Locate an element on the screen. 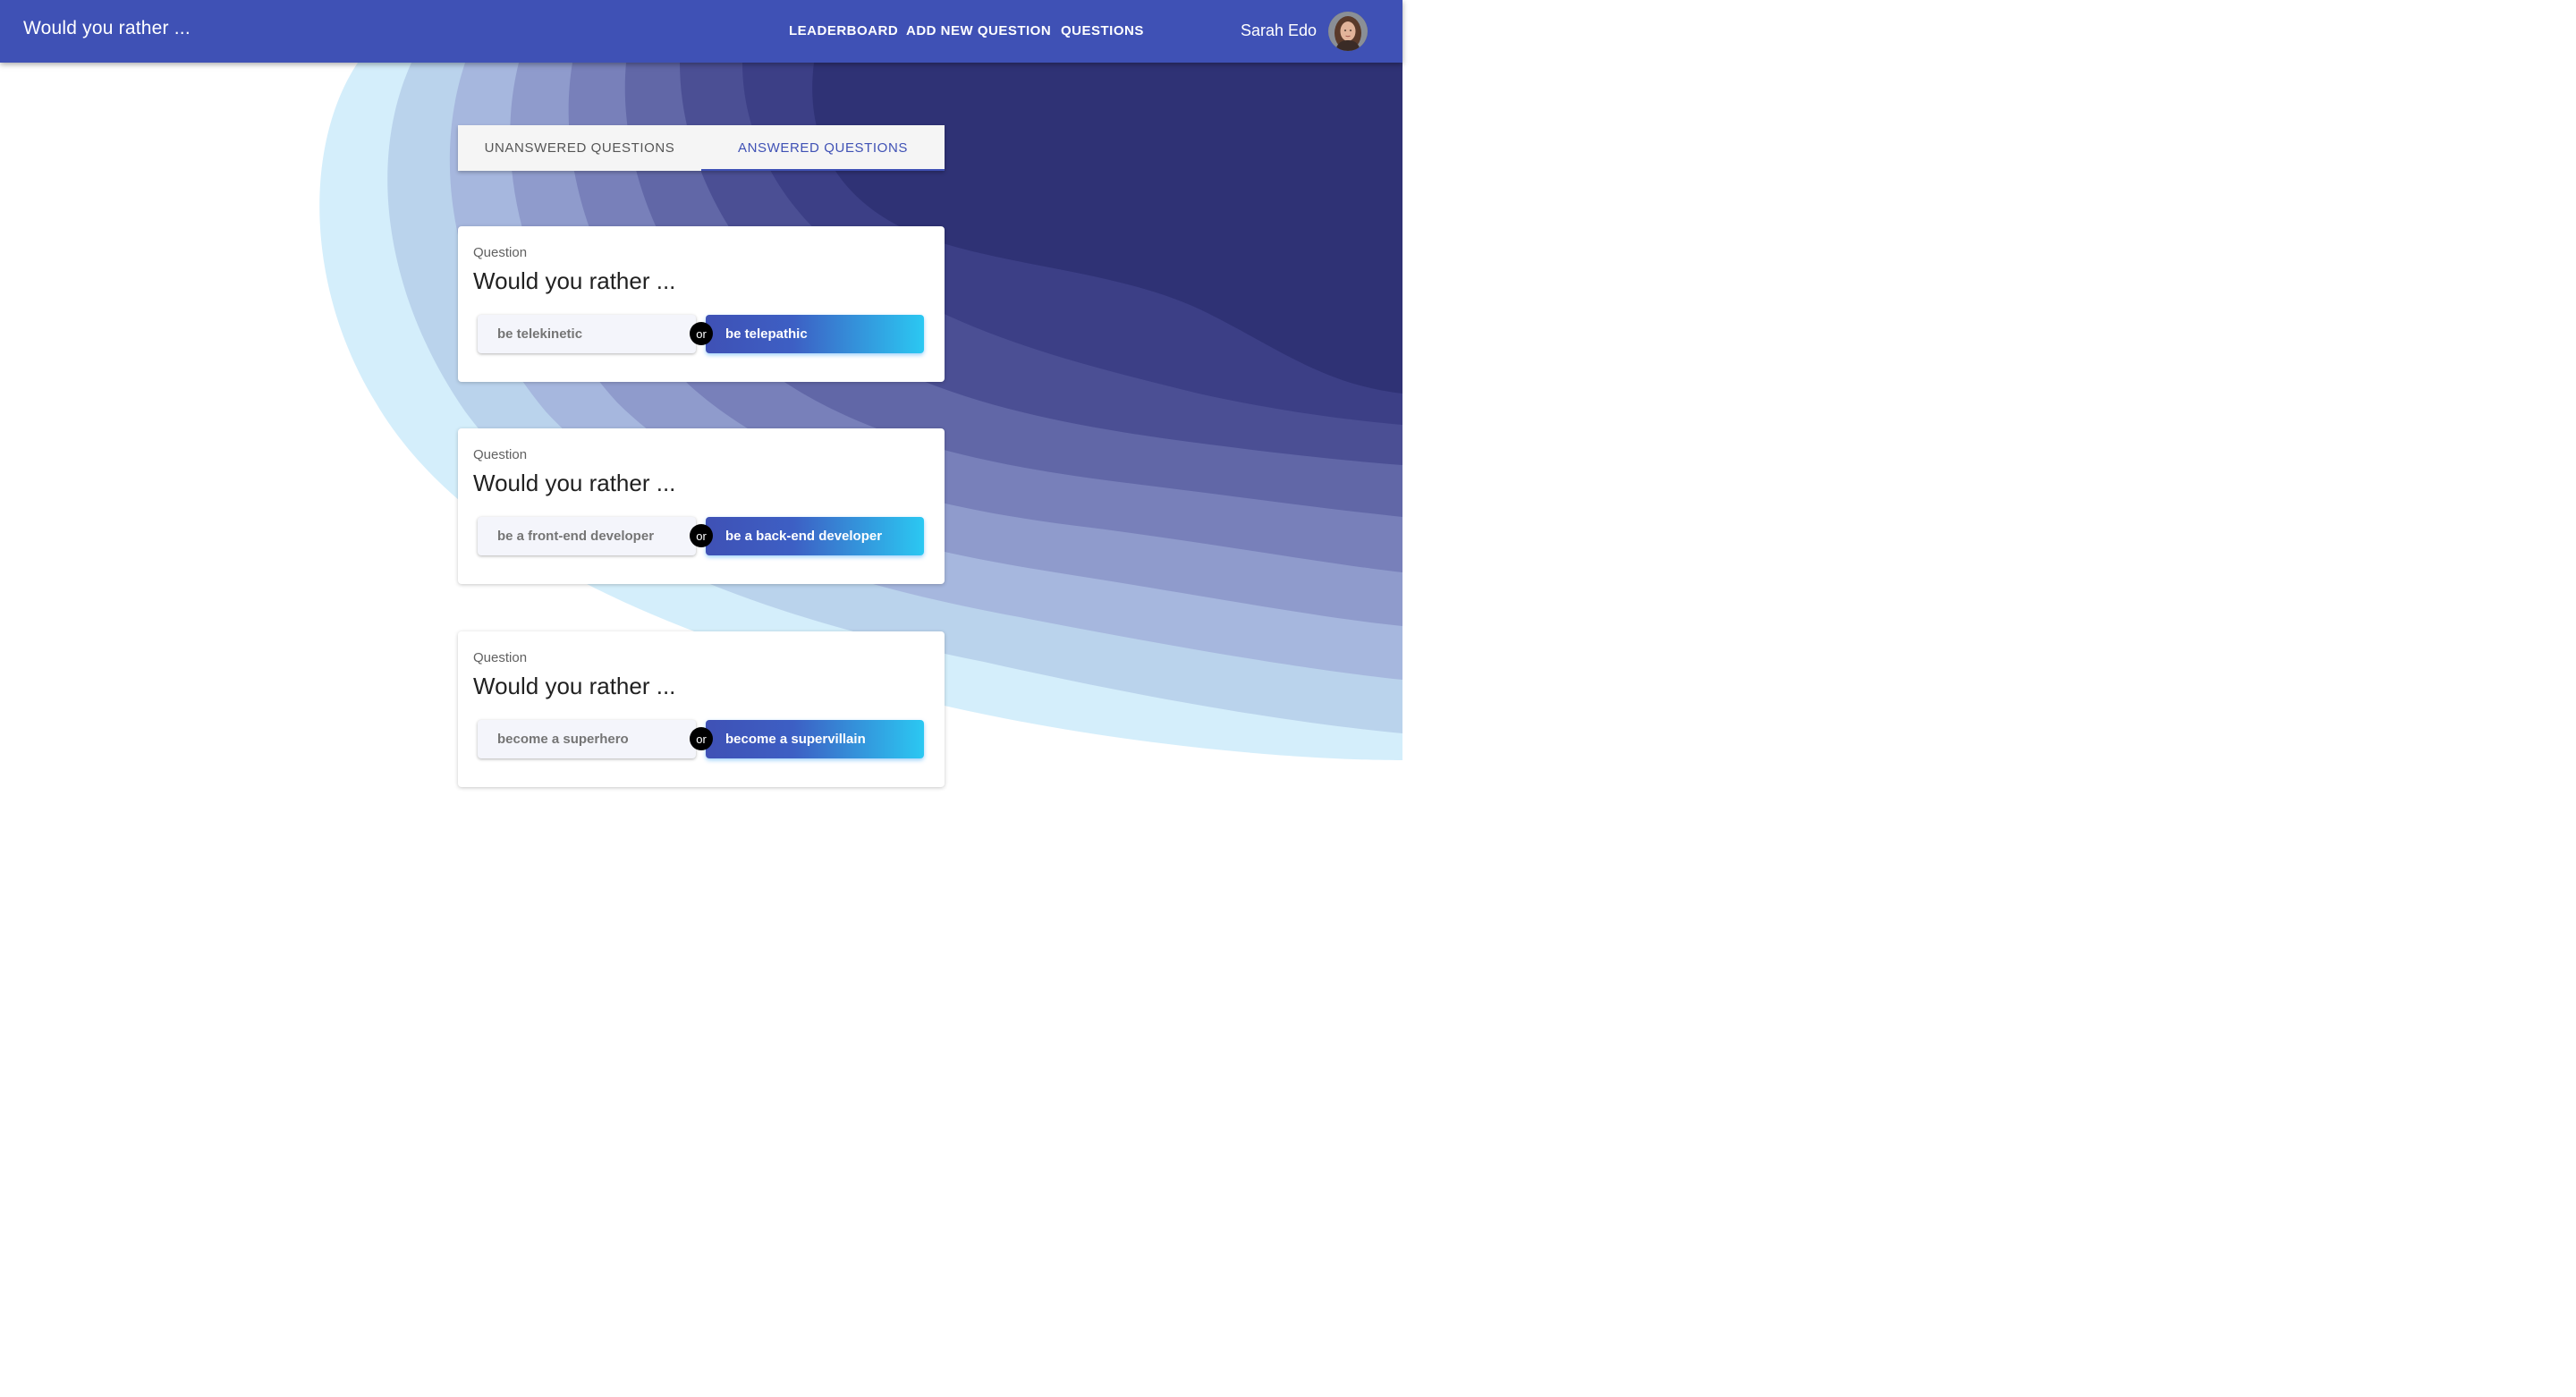  question-tabs: UNANSWERED QUESTIONS ANSWERED QUESTIONS is located at coordinates (701, 148).